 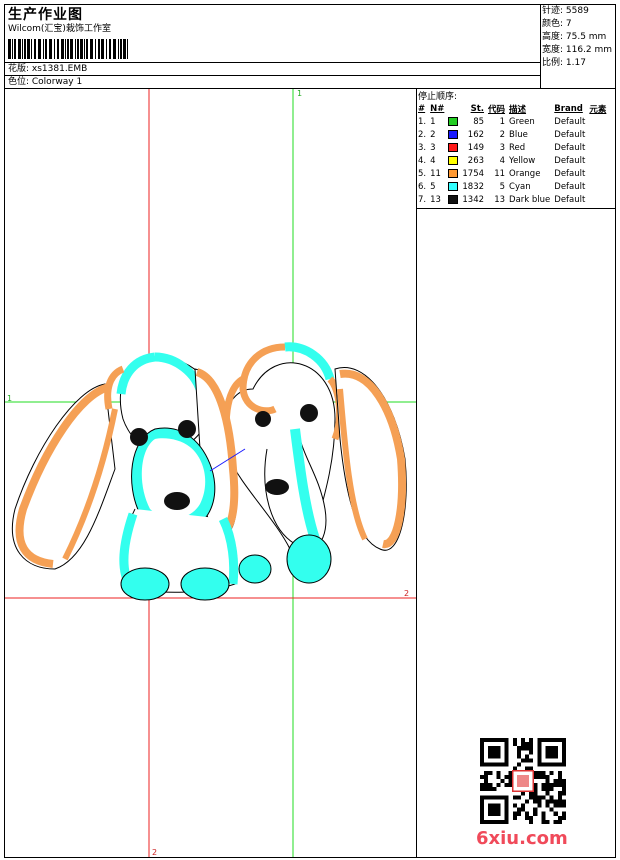 I want to click on colorway-label: 色位: Colorway 1, so click(x=45, y=82).